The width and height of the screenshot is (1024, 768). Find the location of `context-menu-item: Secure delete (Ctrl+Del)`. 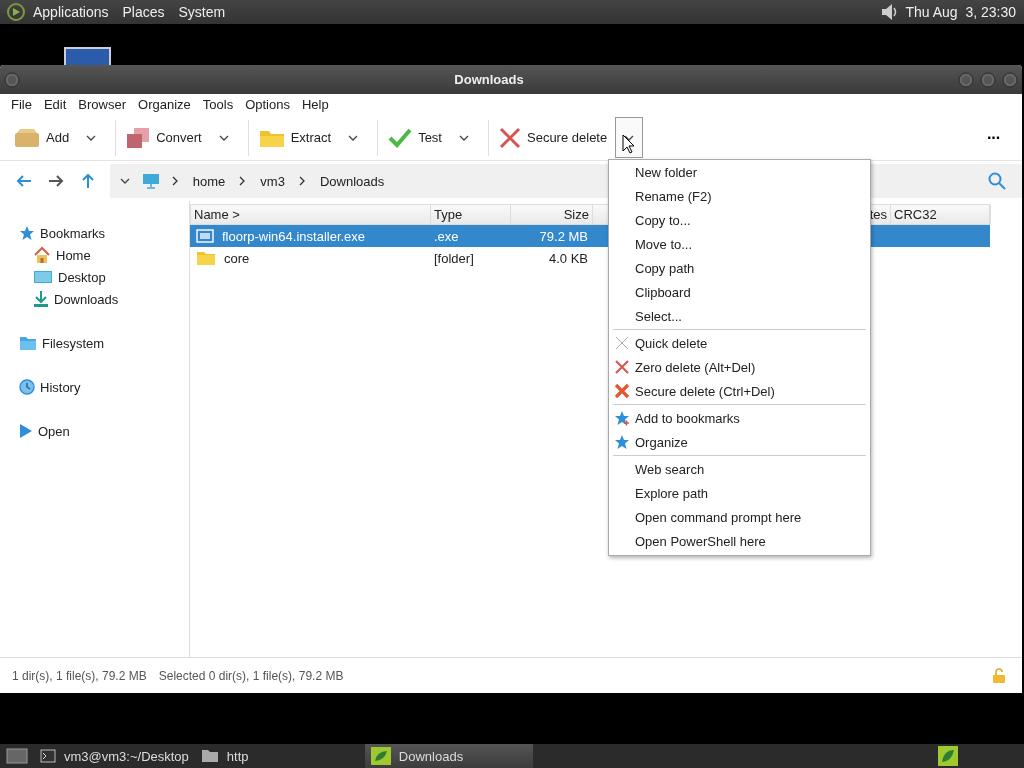

context-menu-item: Secure delete (Ctrl+Del) is located at coordinates (705, 391).